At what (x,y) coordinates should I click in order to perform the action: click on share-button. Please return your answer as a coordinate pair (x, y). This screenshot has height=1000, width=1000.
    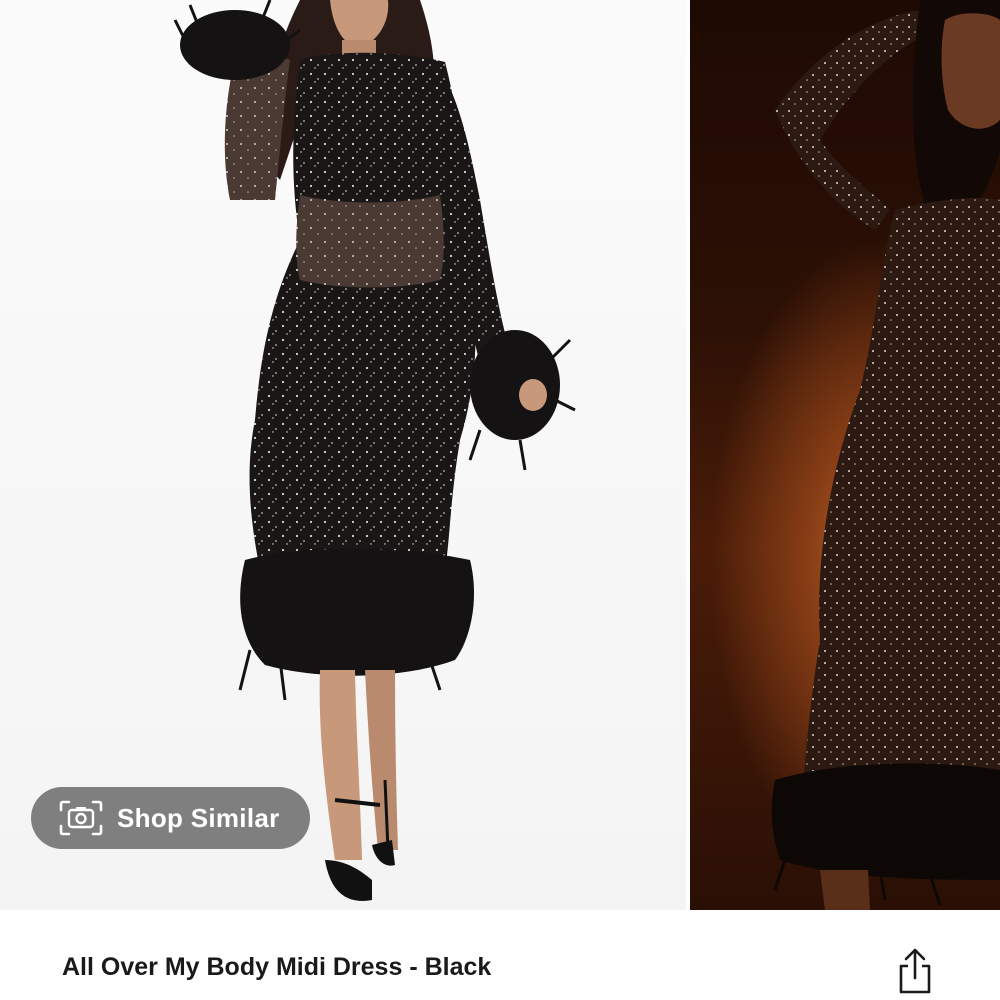
    Looking at the image, I should click on (915, 971).